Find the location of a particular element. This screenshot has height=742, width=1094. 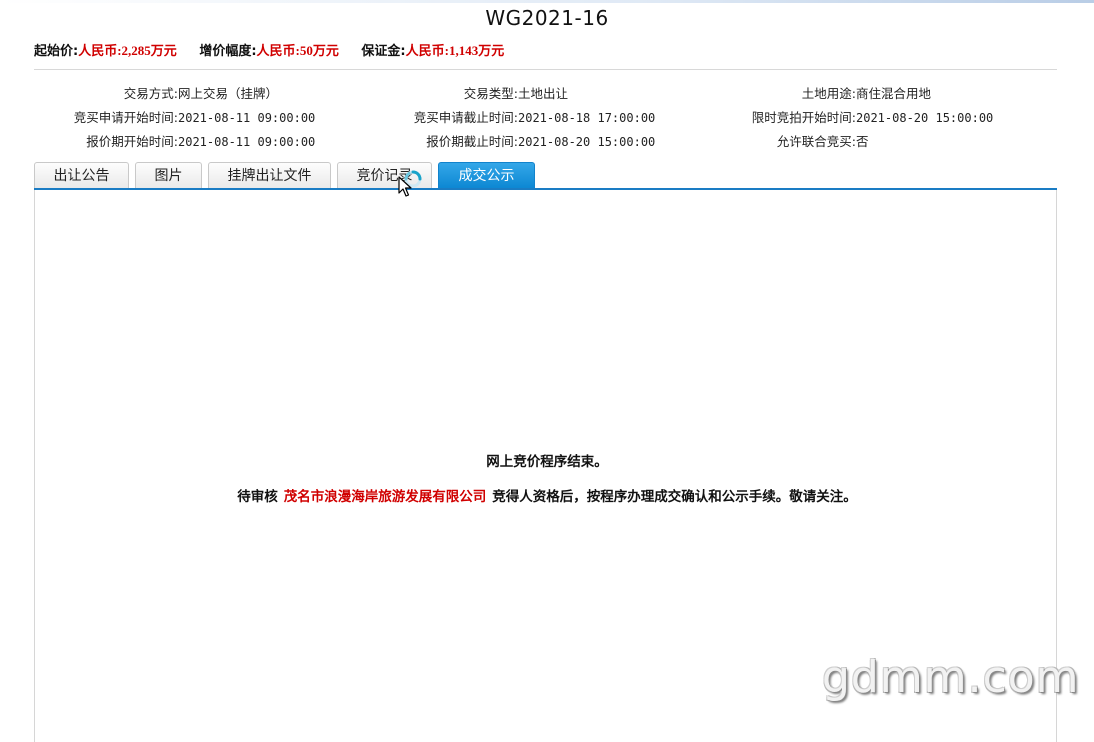

tab-deal-publicity: 成交公示 is located at coordinates (486, 175).